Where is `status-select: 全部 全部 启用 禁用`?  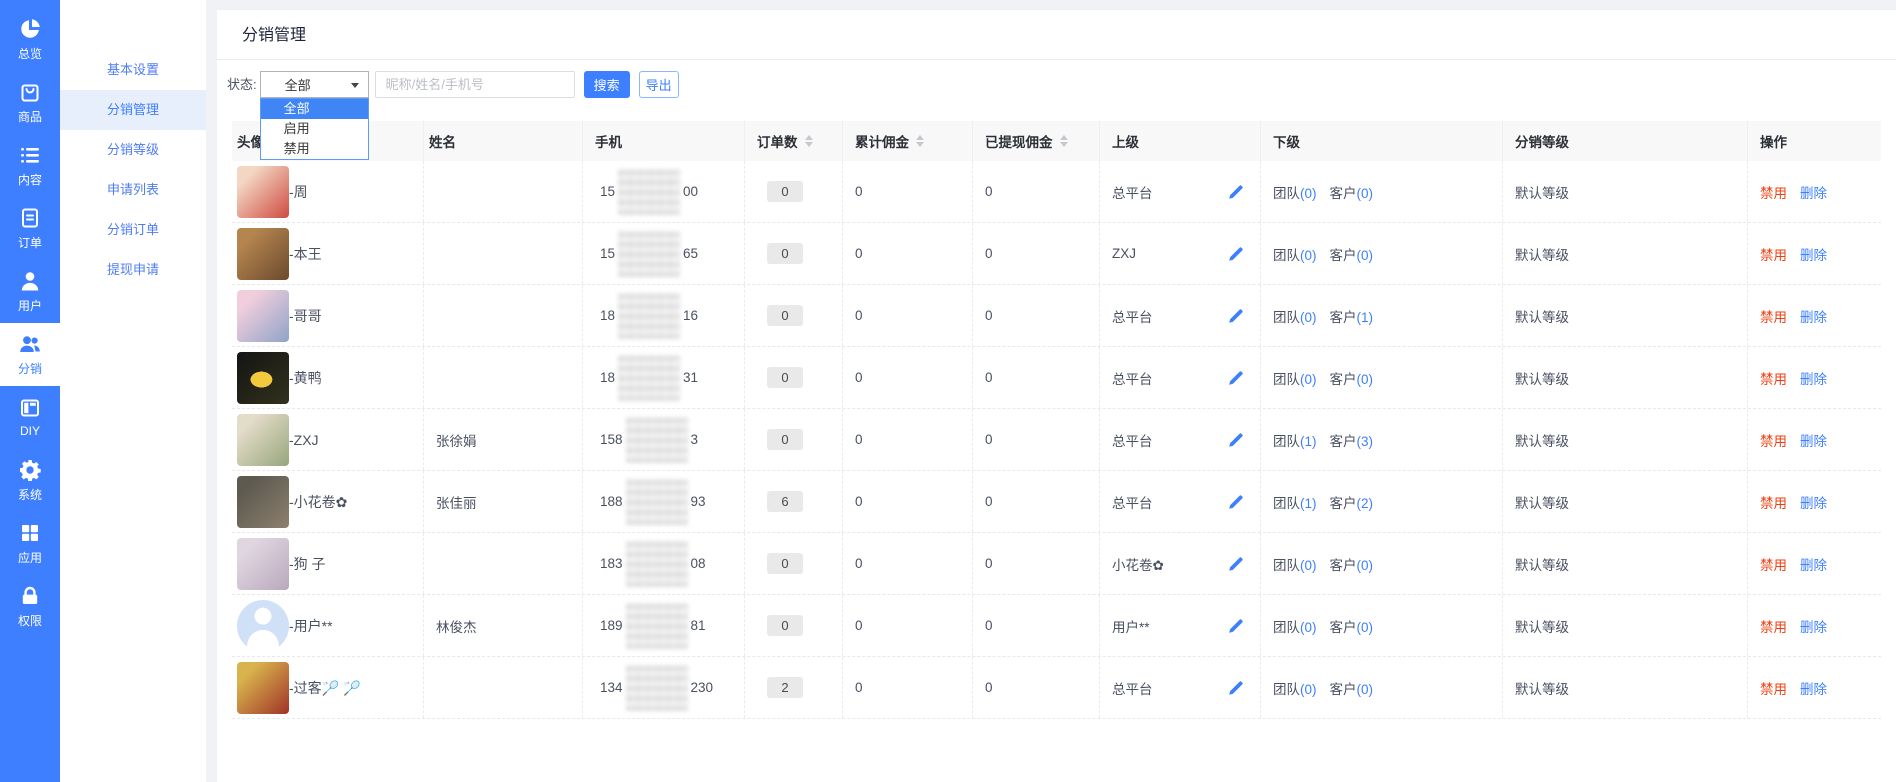 status-select: 全部 全部 启用 禁用 is located at coordinates (314, 115).